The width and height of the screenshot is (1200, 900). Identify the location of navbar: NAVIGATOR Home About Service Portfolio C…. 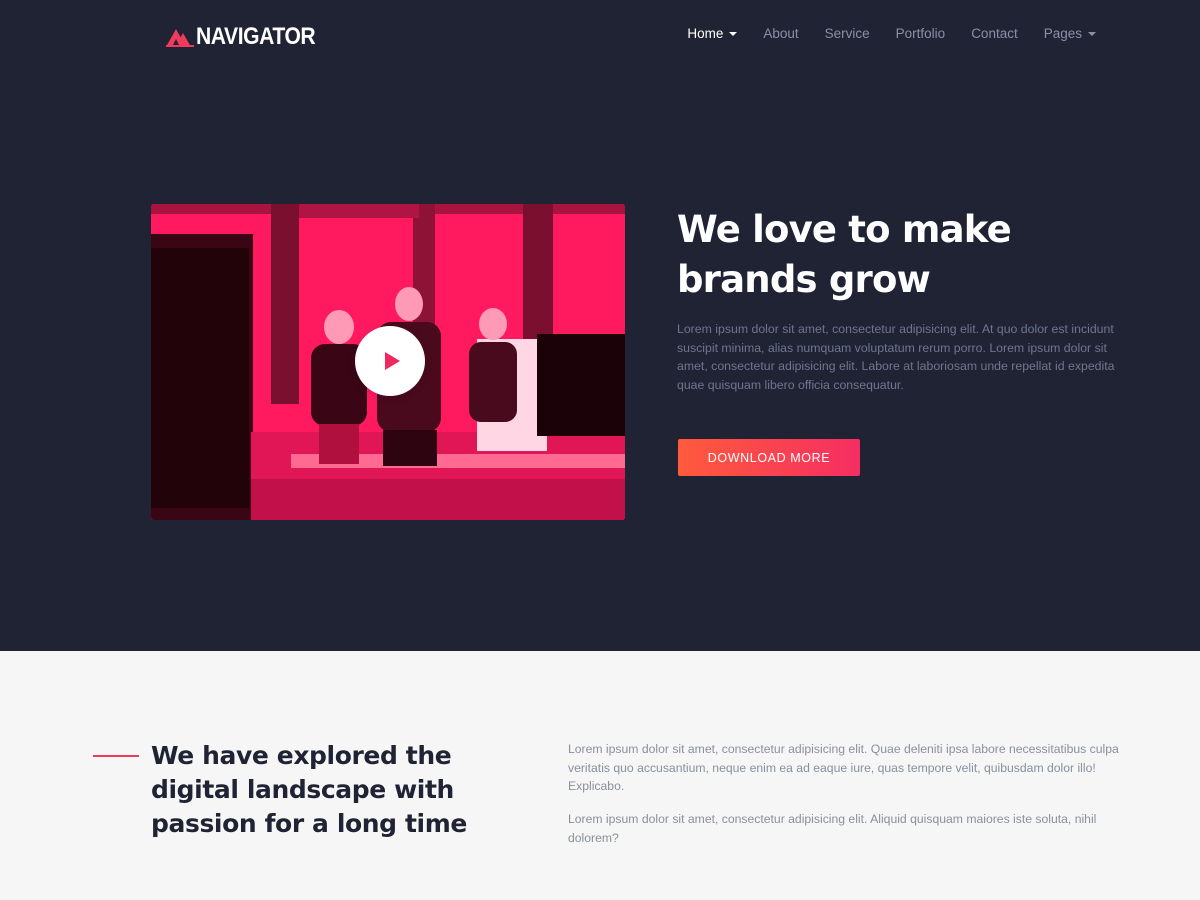
(600, 37).